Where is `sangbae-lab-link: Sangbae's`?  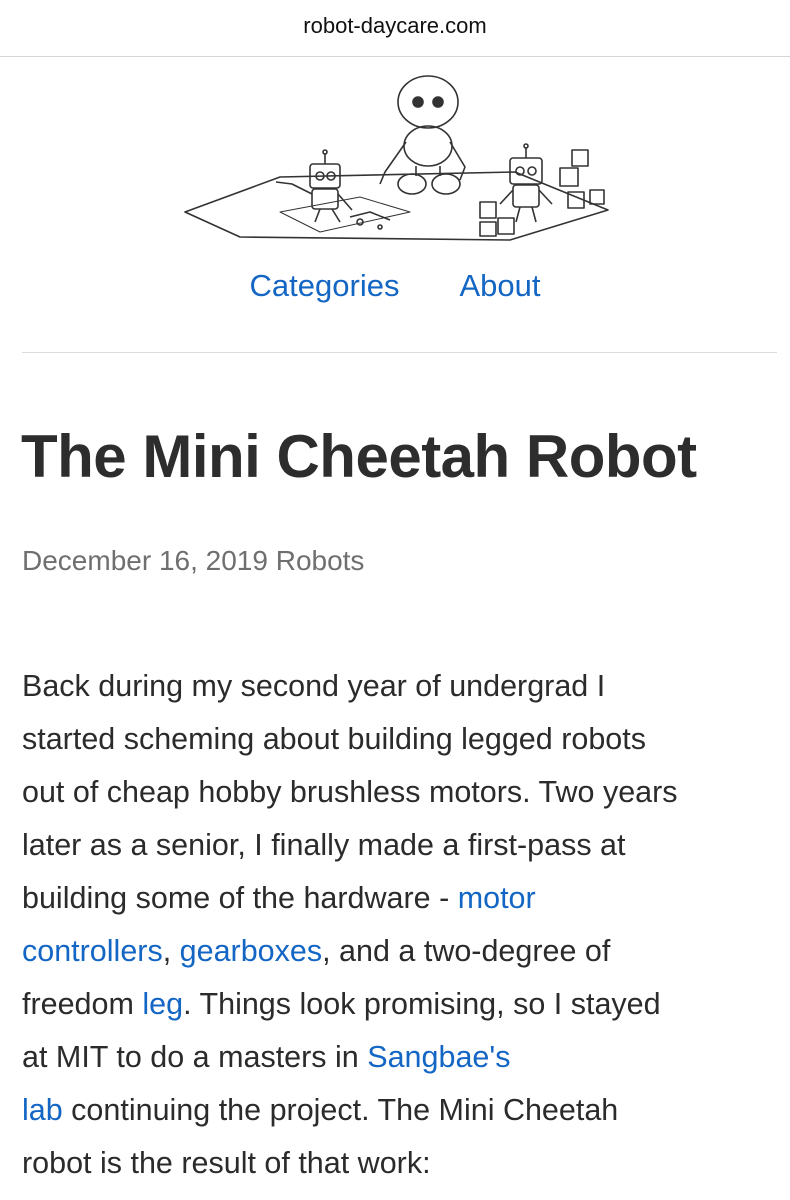 sangbae-lab-link: Sangbae's is located at coordinates (438, 1057).